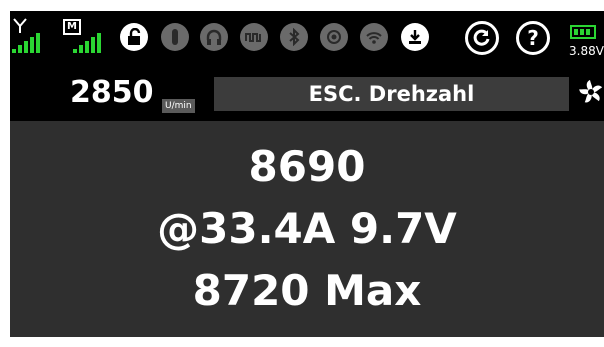  What do you see at coordinates (134, 37) in the screenshot?
I see `unlock-icon` at bounding box center [134, 37].